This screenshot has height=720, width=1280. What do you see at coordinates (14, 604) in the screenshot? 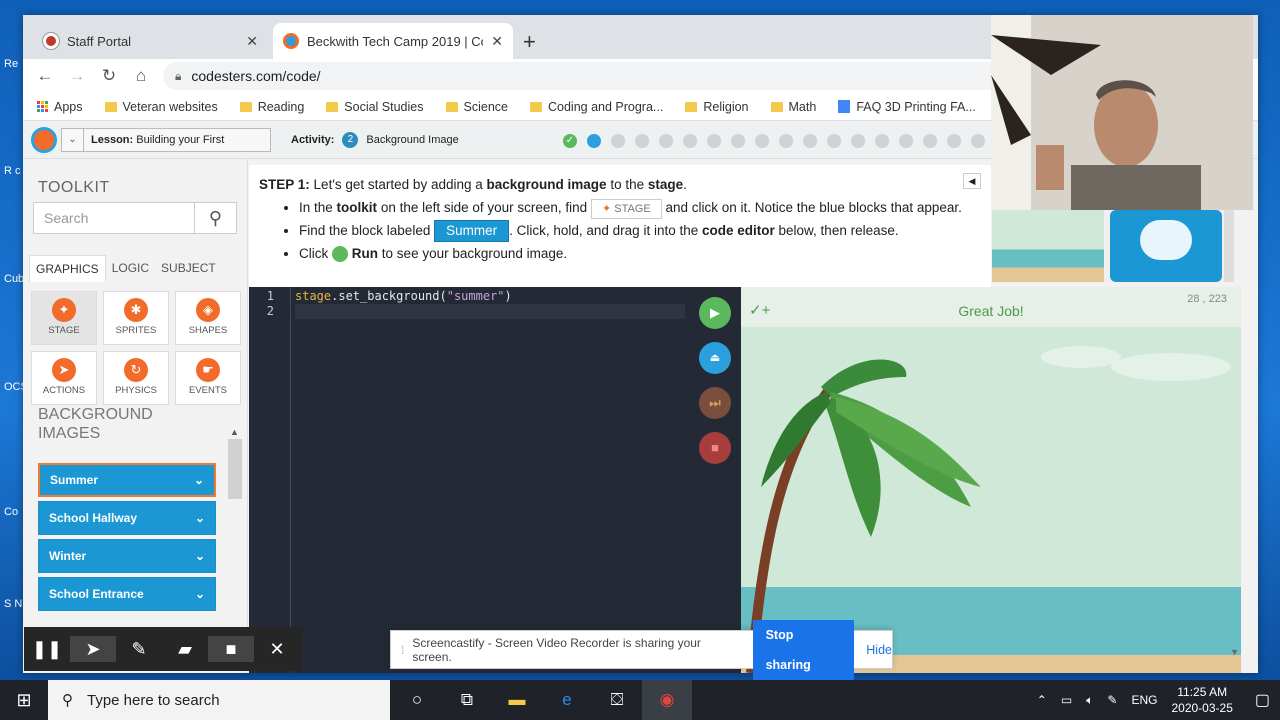
I see `desktop-icon-label: S N` at bounding box center [14, 604].